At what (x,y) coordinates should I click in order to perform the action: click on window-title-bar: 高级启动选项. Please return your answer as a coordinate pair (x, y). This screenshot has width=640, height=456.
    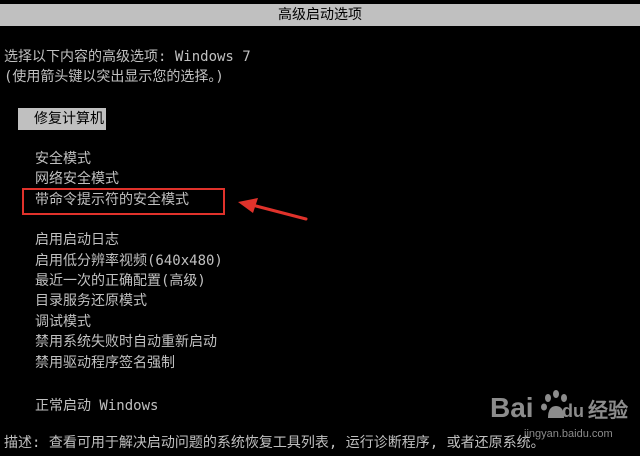
    Looking at the image, I should click on (320, 15).